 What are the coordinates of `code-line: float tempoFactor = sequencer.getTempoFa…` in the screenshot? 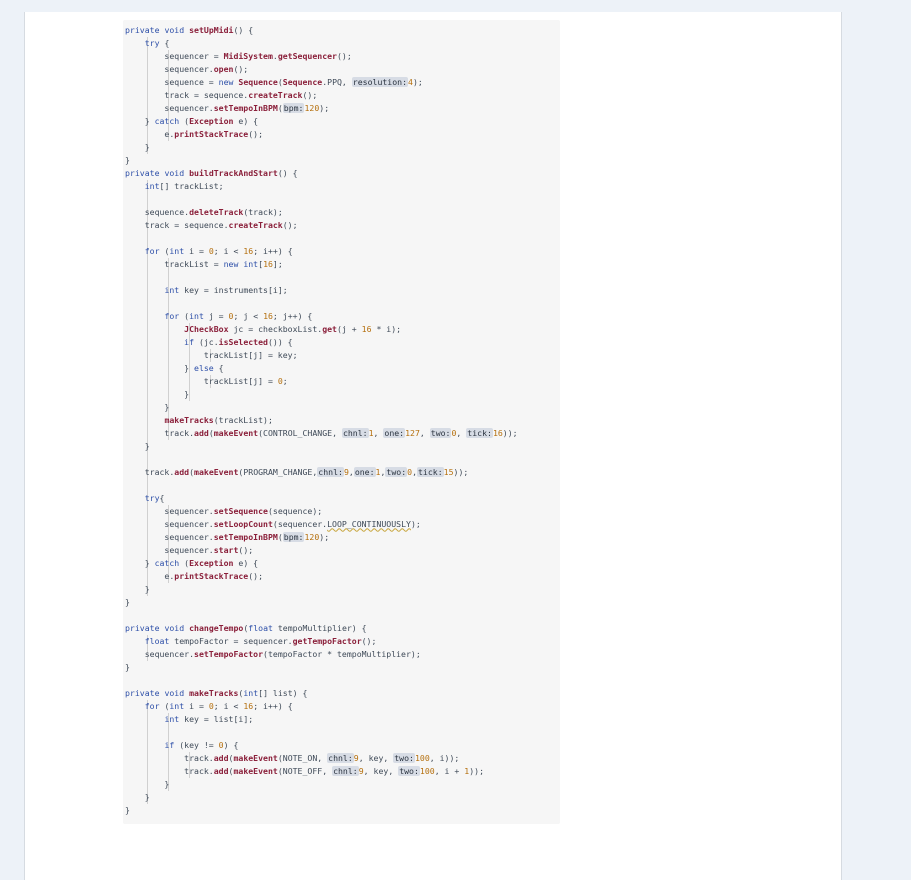 It's located at (260, 640).